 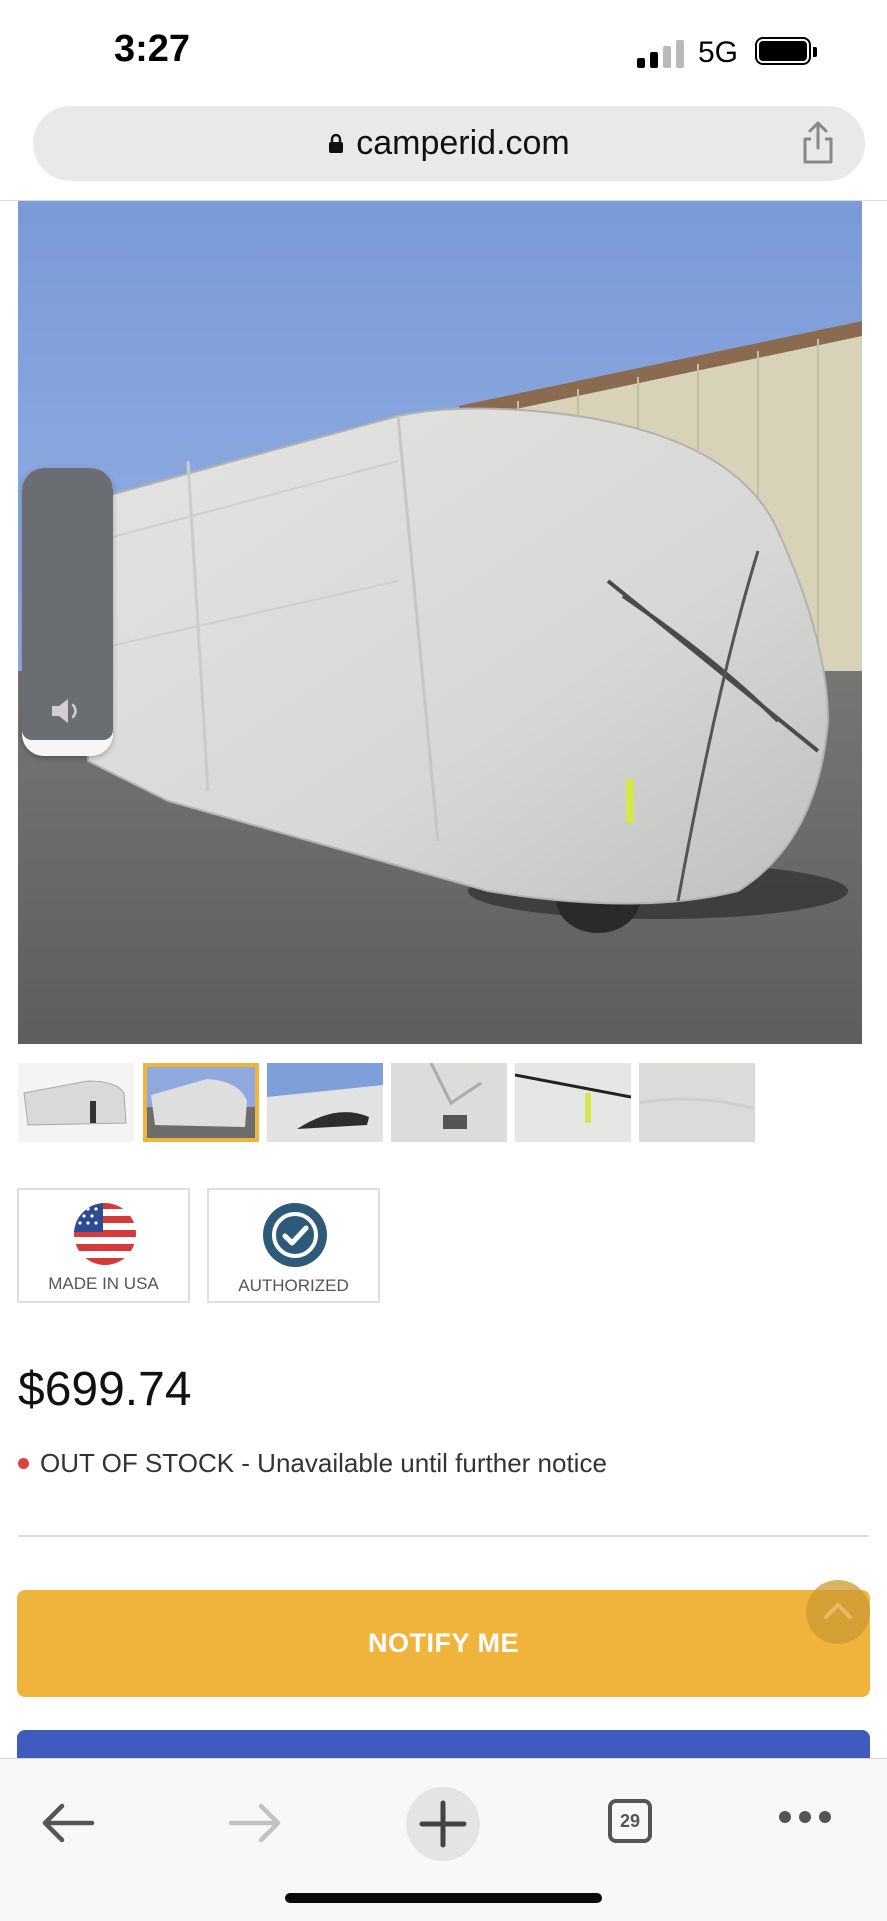 I want to click on authorized-label: AUTHORIZED, so click(x=293, y=1285).